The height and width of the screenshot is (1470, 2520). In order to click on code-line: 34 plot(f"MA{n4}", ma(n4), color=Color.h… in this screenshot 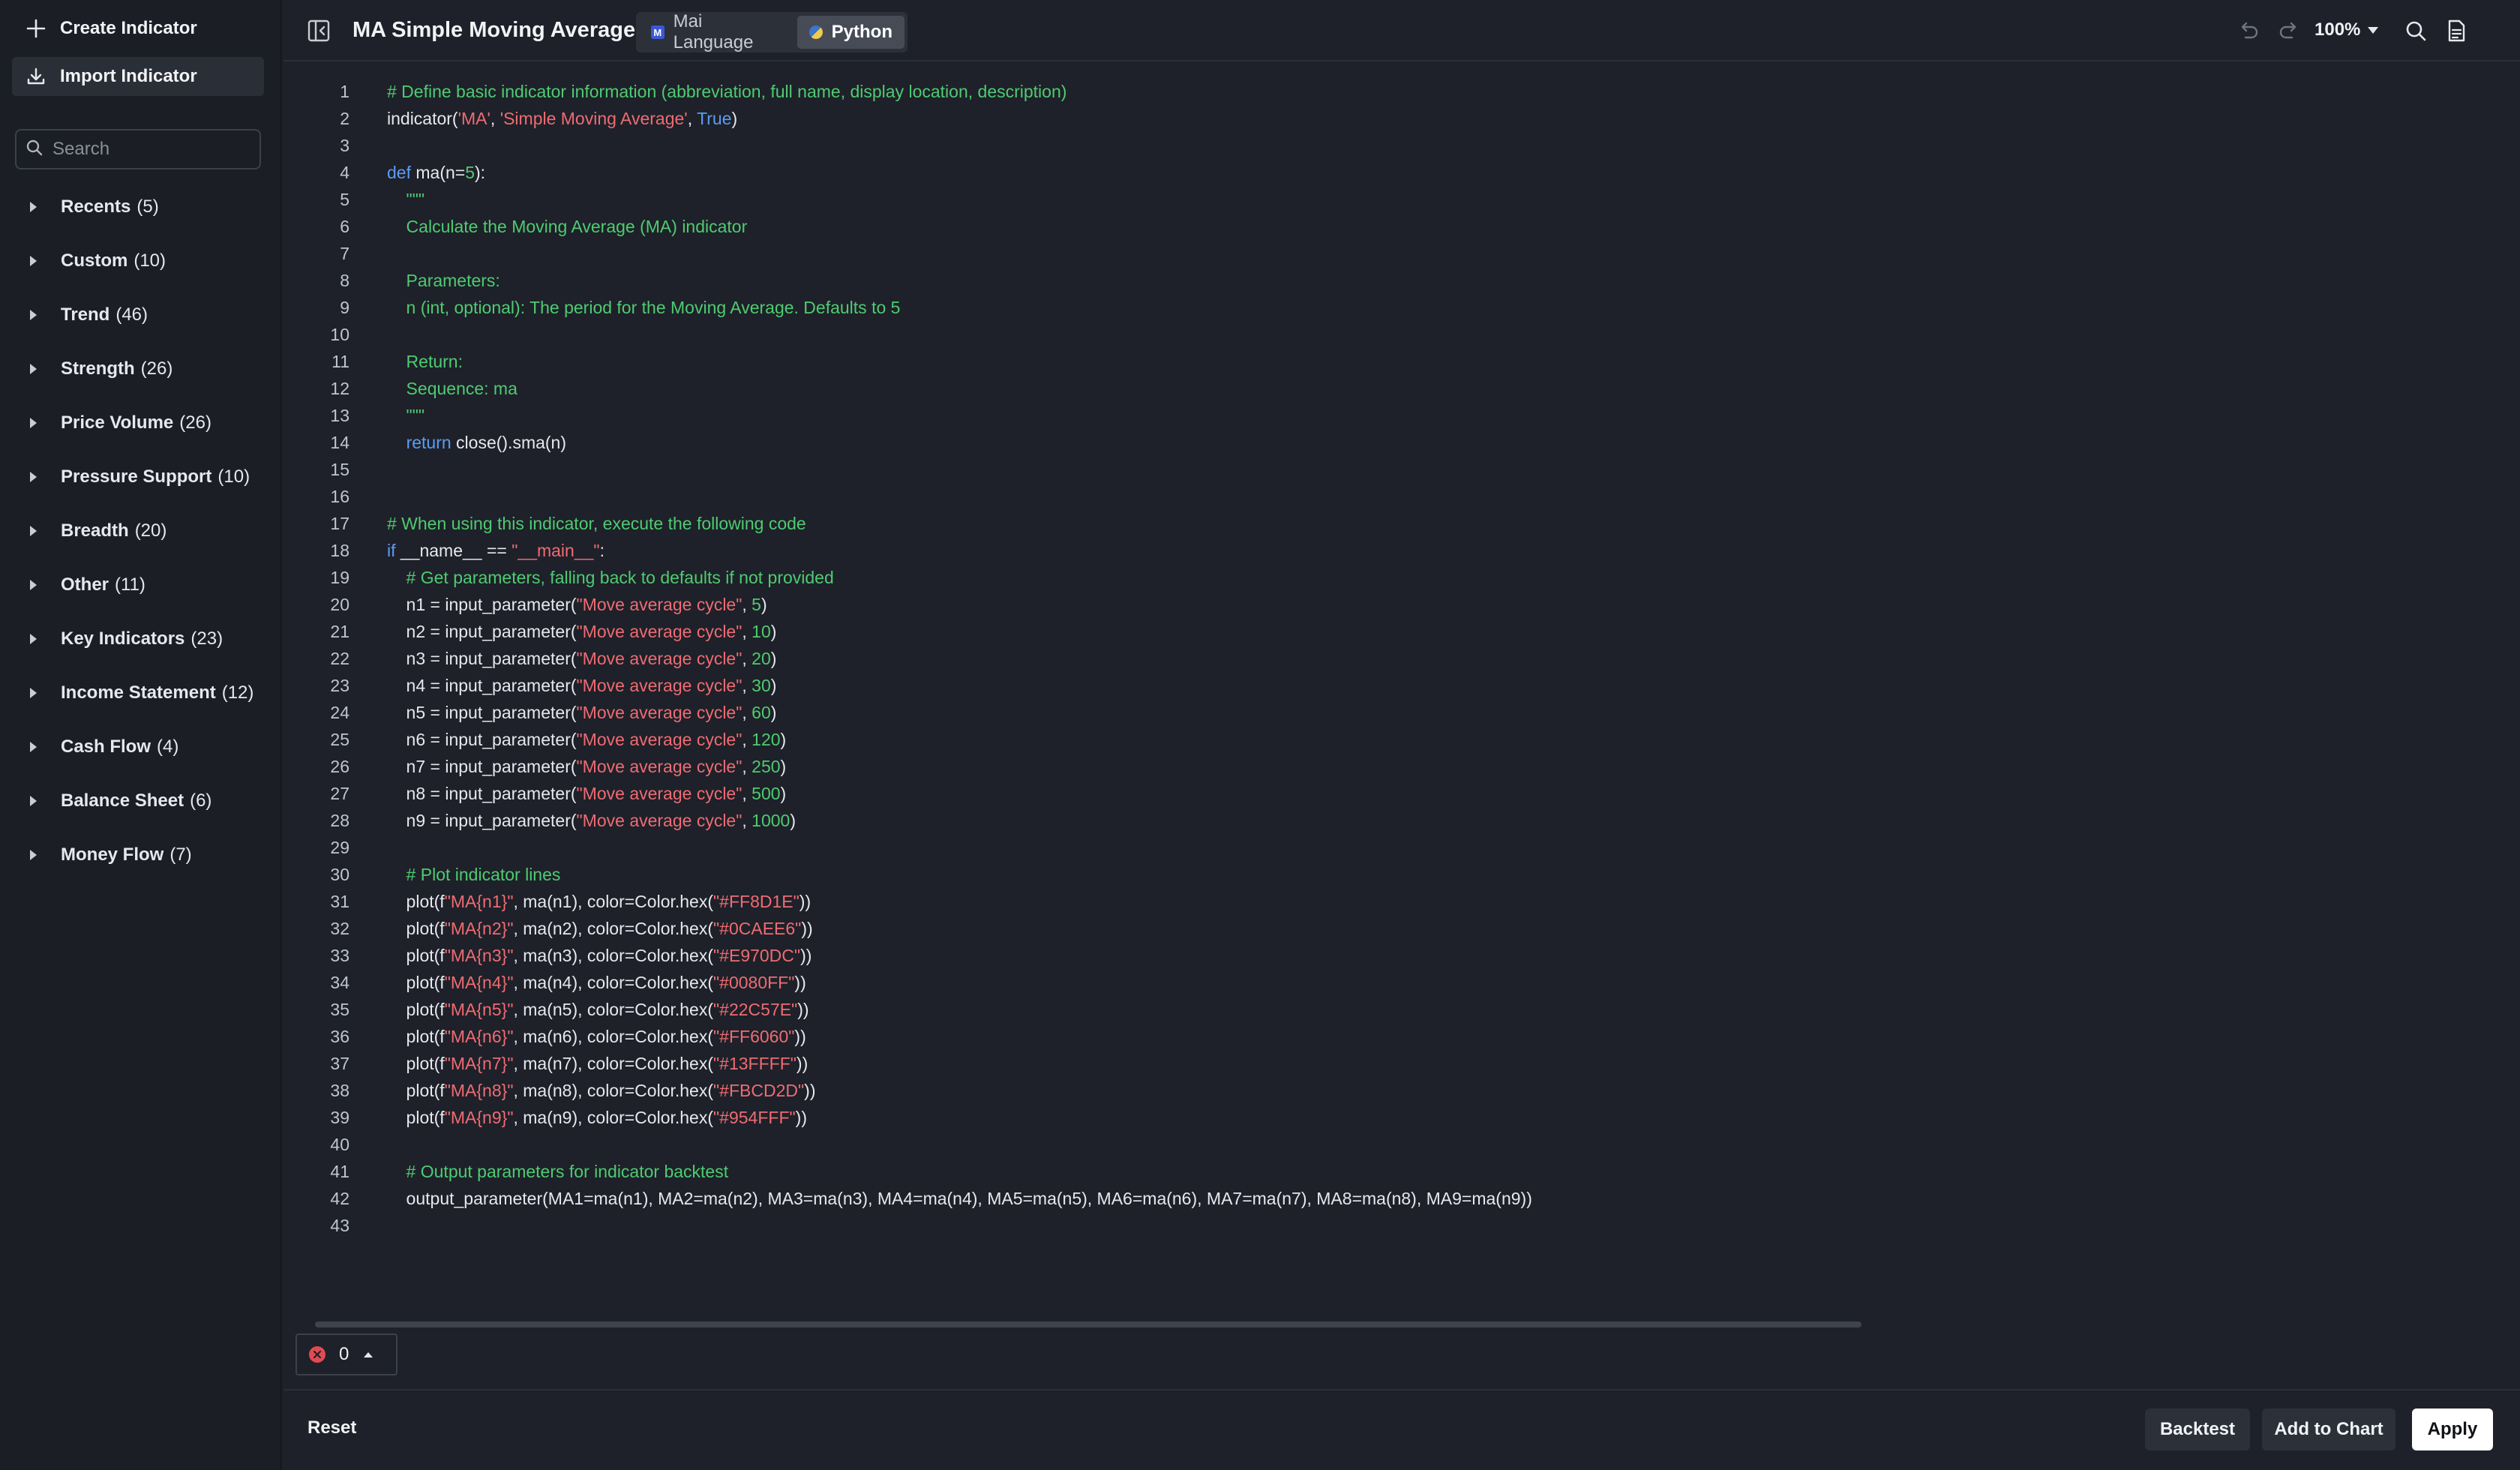, I will do `click(908, 982)`.